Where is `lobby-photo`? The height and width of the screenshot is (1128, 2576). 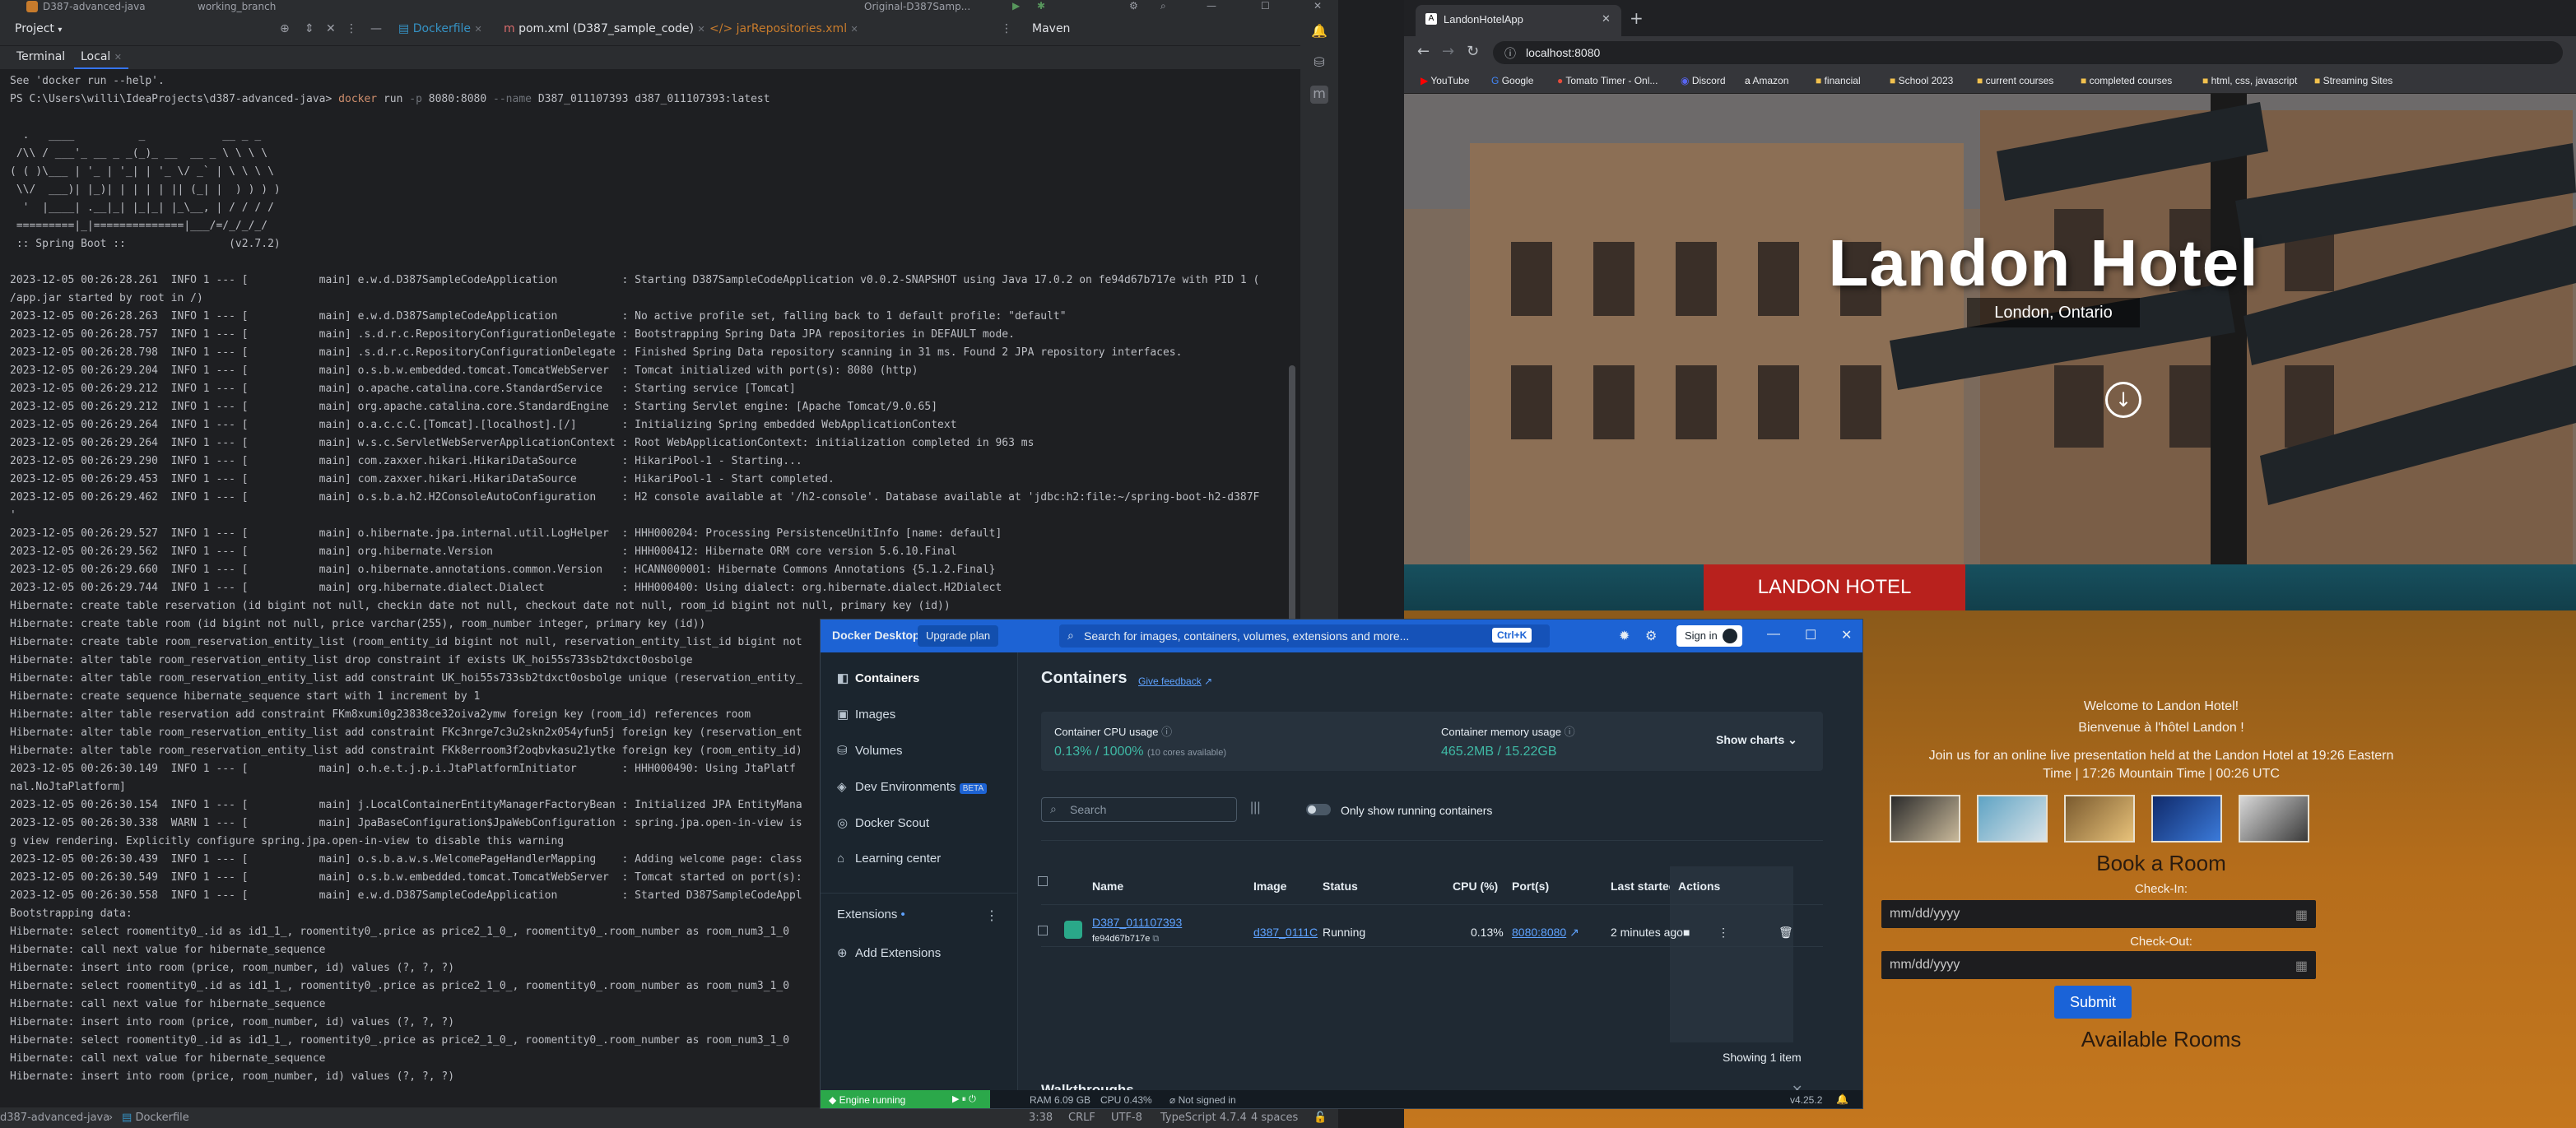 lobby-photo is located at coordinates (2099, 819).